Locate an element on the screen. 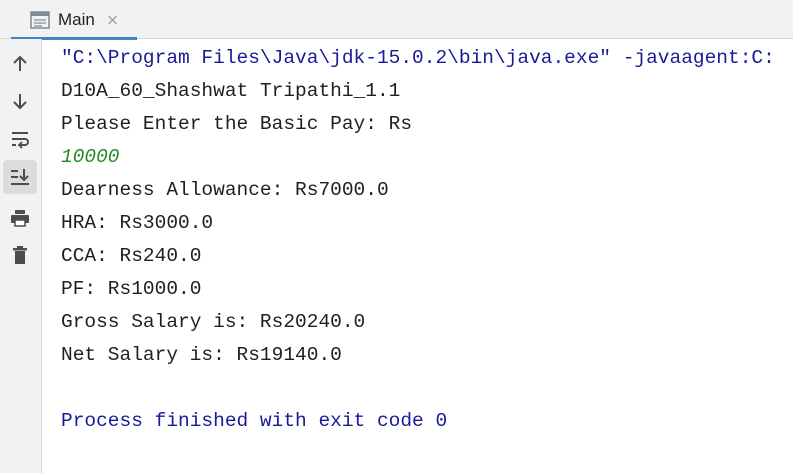 This screenshot has width=793, height=473. output-line: Net Salary is: Rs19140.0 is located at coordinates (201, 355).